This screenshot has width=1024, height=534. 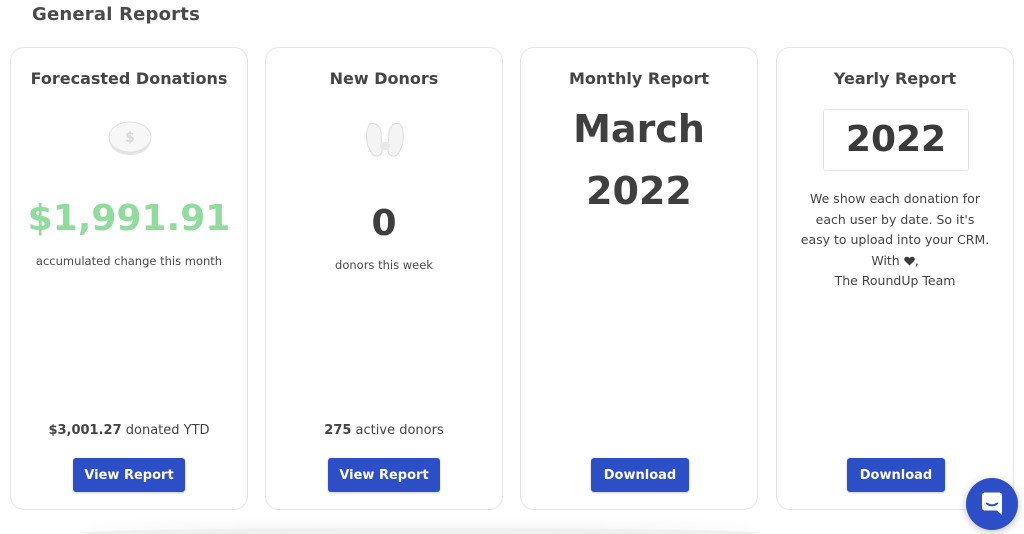 I want to click on count-caption: donors this week, so click(x=384, y=265).